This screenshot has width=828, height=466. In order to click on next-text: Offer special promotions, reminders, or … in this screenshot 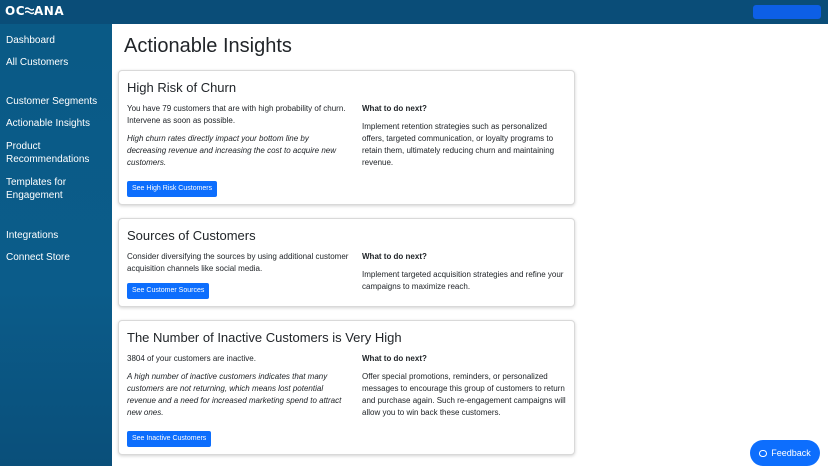, I will do `click(464, 394)`.